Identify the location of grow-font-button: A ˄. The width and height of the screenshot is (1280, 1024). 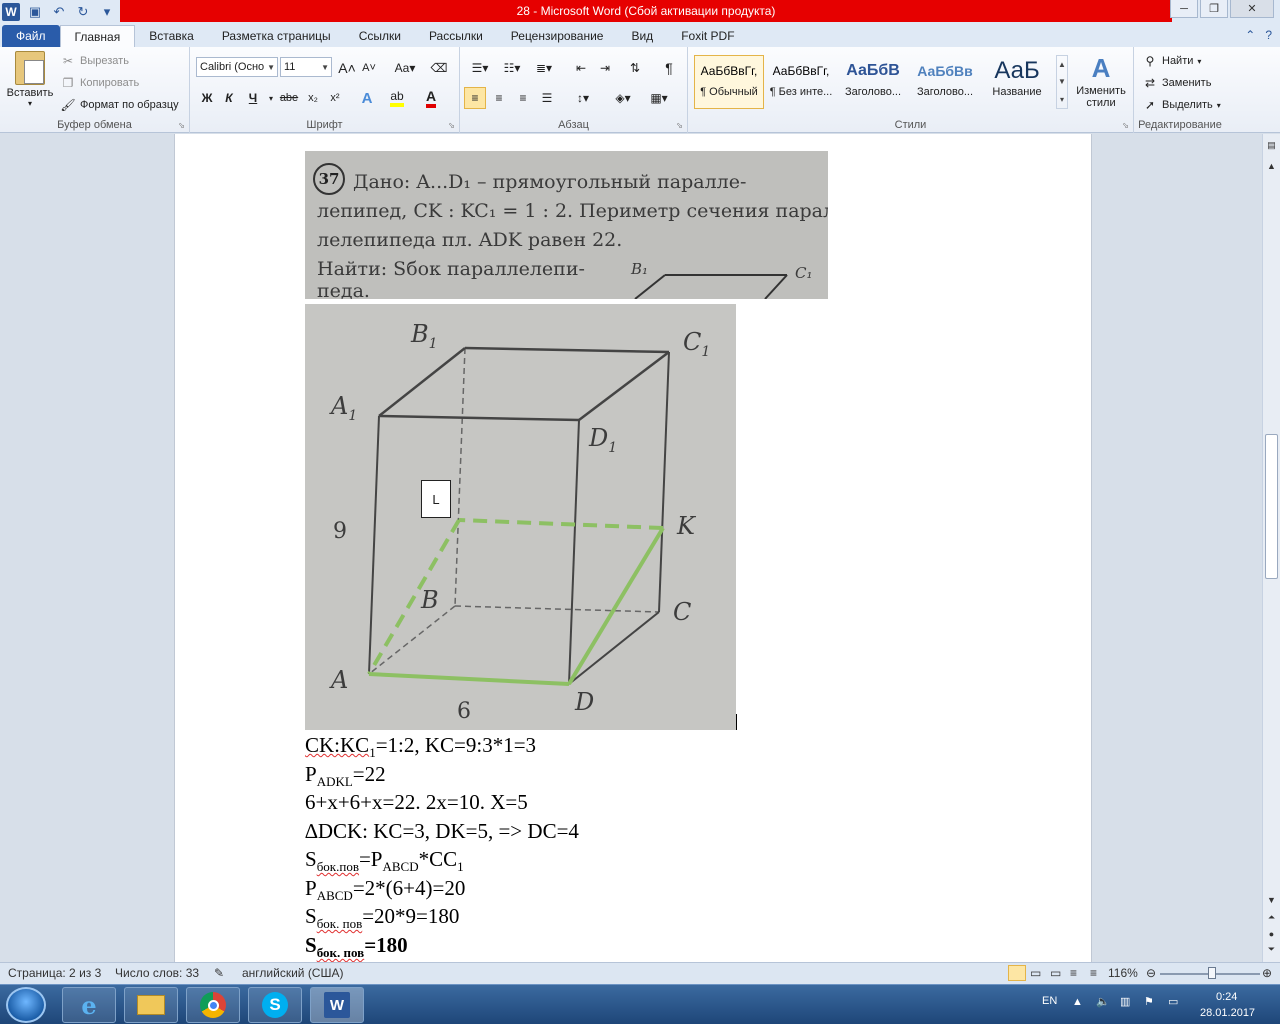
(347, 68).